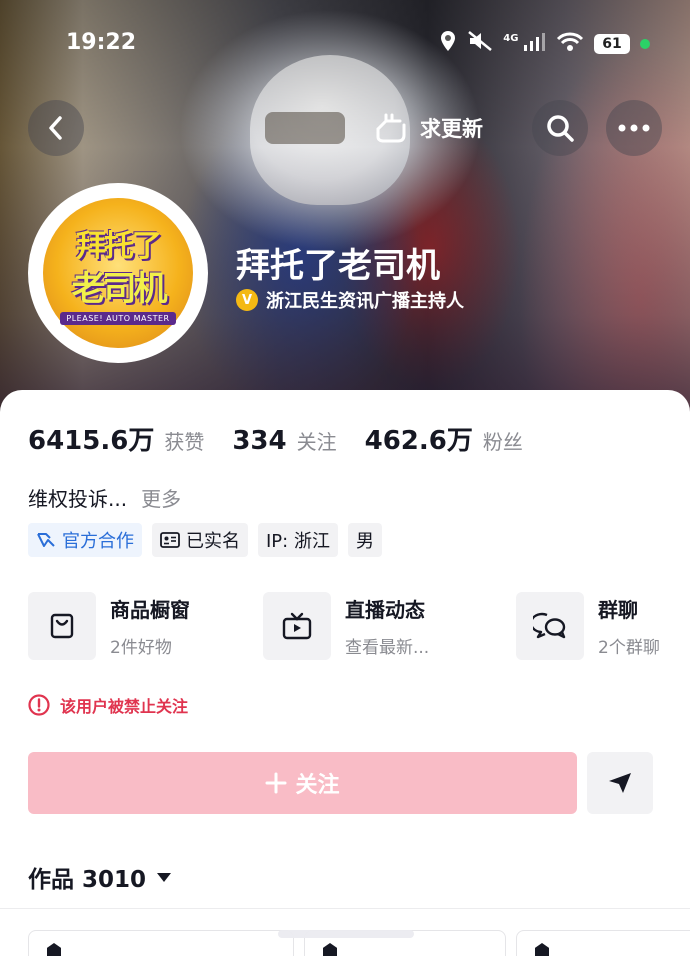  Describe the element at coordinates (124, 706) in the screenshot. I see `follow-restriction-text: 该用户被禁止关注` at that location.